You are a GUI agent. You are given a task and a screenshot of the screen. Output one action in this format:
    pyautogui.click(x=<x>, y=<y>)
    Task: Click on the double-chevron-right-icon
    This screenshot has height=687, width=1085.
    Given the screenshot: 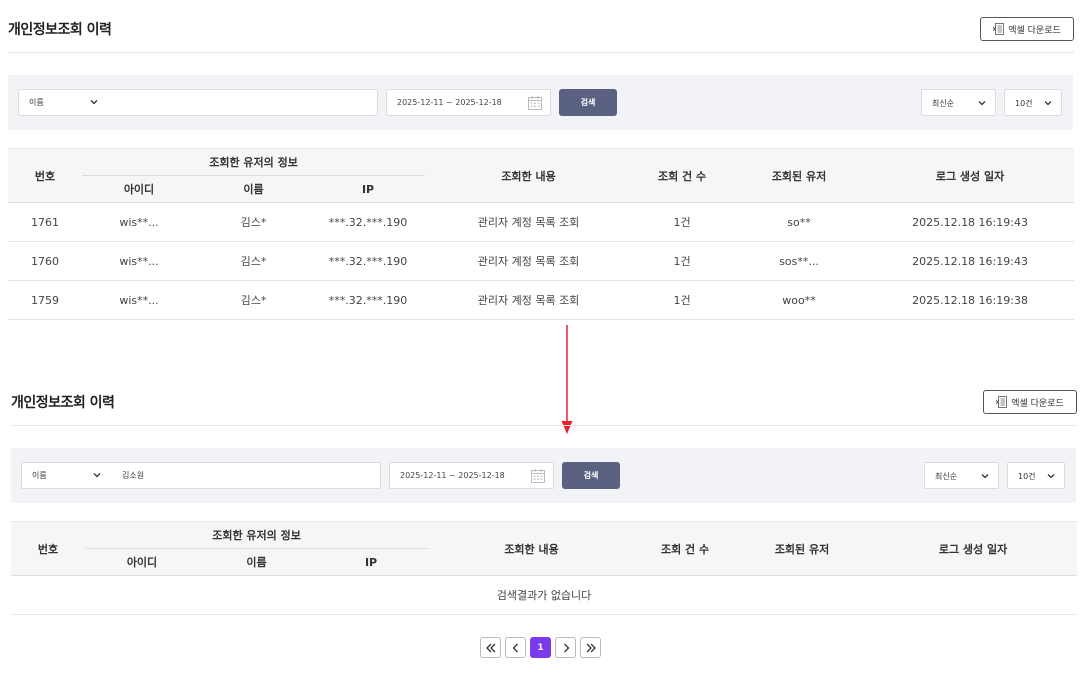 What is the action you would take?
    pyautogui.click(x=591, y=647)
    